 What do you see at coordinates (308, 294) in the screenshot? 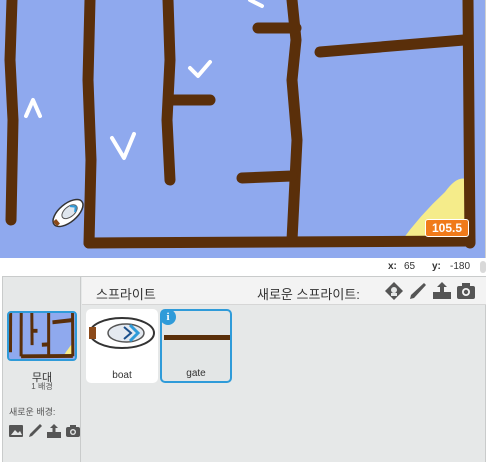
I see `new-sprite-label: 새로운 스프라이트:` at bounding box center [308, 294].